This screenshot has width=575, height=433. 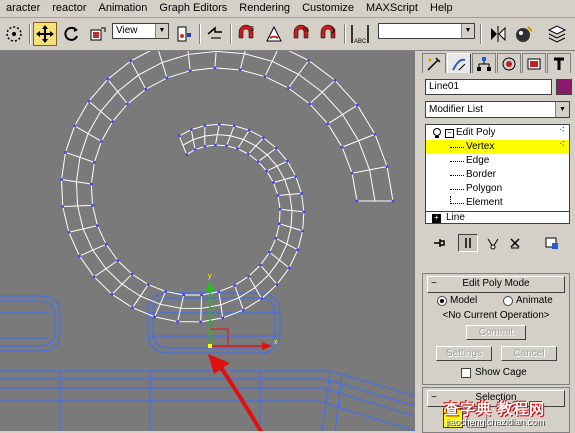 I want to click on motion-tab-icon, so click(x=509, y=63).